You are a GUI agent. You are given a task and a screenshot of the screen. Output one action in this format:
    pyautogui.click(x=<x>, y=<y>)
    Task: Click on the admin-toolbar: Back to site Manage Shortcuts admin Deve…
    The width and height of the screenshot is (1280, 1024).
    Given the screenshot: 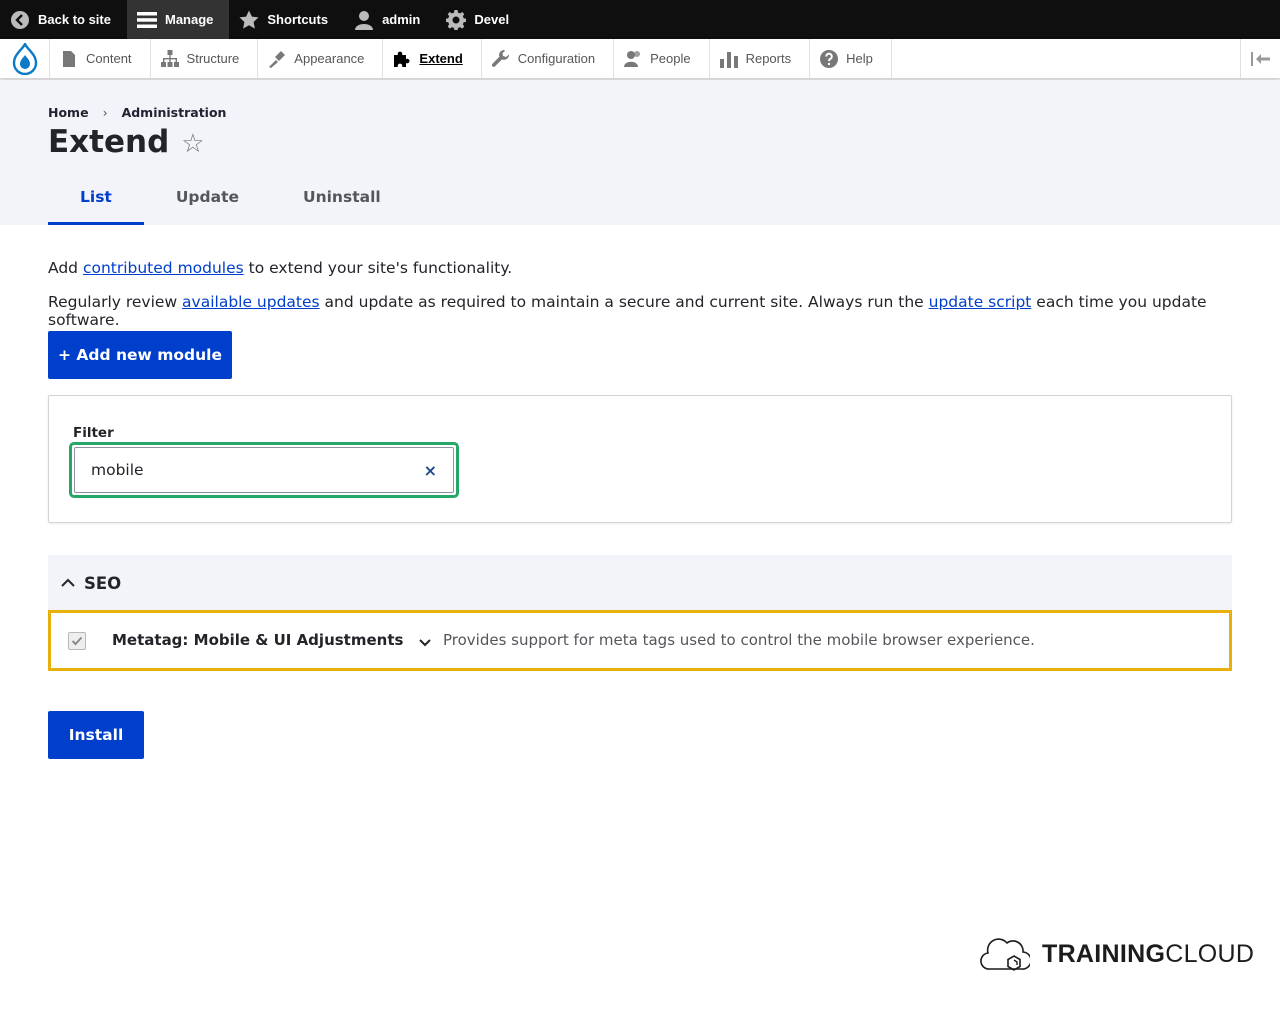 What is the action you would take?
    pyautogui.click(x=640, y=19)
    